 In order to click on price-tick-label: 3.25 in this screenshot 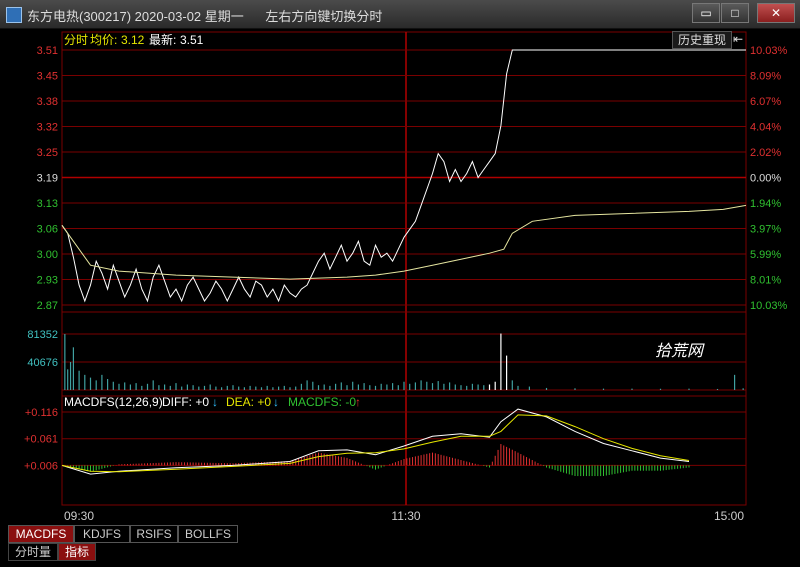, I will do `click(47, 153)`.